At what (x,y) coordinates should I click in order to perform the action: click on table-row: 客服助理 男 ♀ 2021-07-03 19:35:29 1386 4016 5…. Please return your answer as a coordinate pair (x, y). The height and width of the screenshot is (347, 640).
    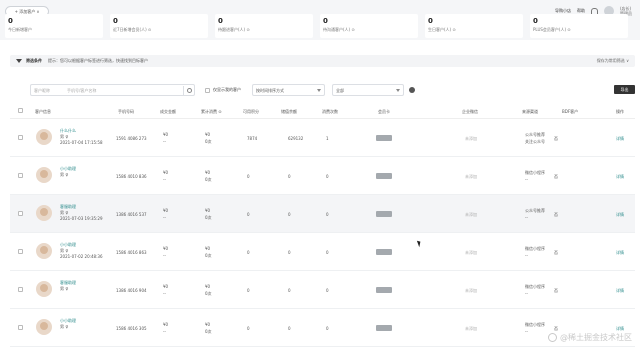
    Looking at the image, I should click on (322, 214).